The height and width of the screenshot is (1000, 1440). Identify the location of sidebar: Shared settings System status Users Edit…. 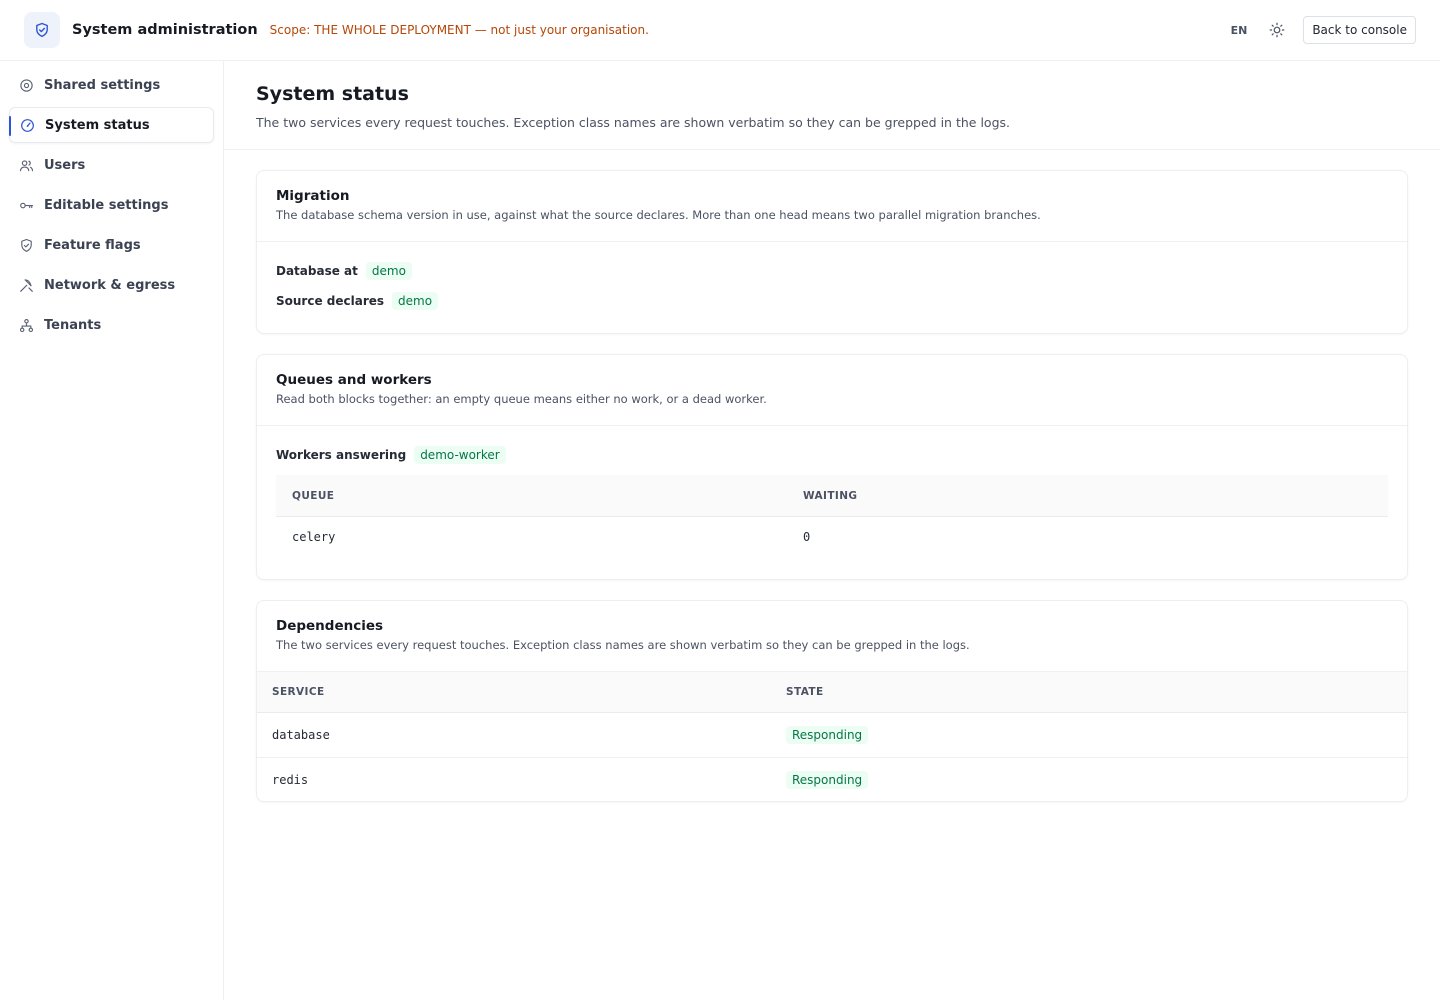
(112, 530).